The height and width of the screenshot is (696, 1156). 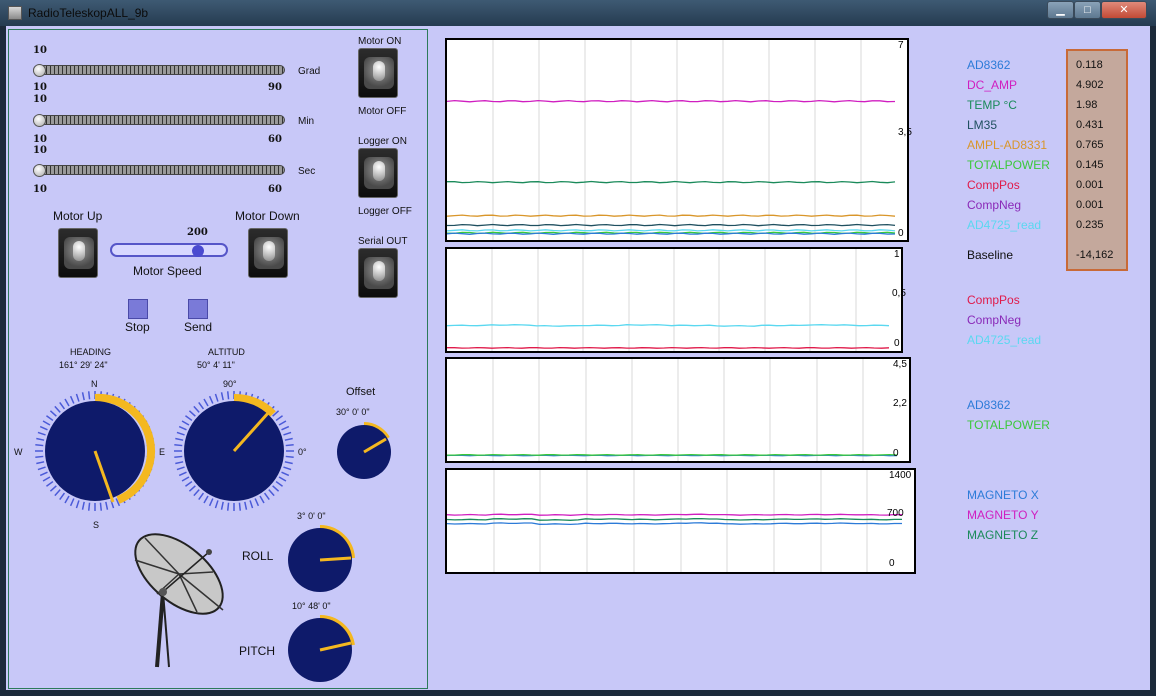 What do you see at coordinates (353, 412) in the screenshot?
I see `offset-value: 30° 0' 0"` at bounding box center [353, 412].